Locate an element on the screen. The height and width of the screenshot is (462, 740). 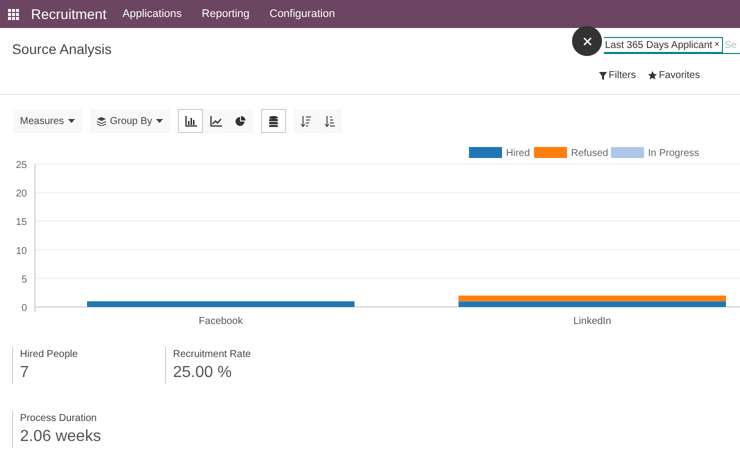
menu-item: Applications is located at coordinates (152, 14).